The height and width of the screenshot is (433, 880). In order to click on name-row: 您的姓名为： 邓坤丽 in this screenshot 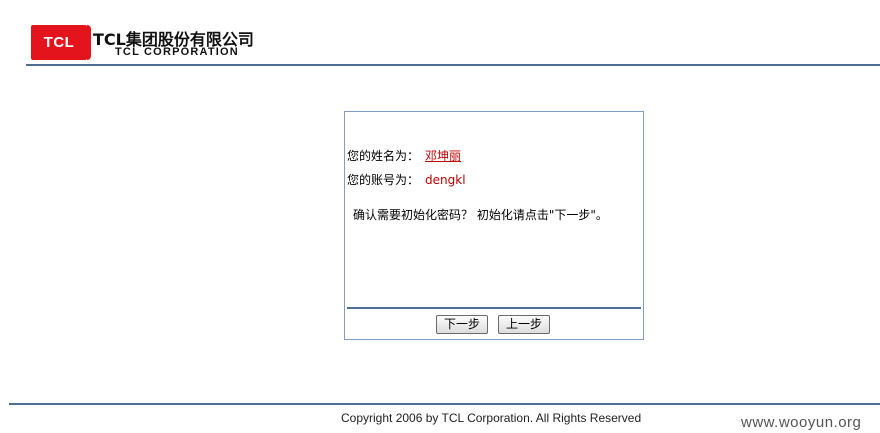, I will do `click(404, 155)`.